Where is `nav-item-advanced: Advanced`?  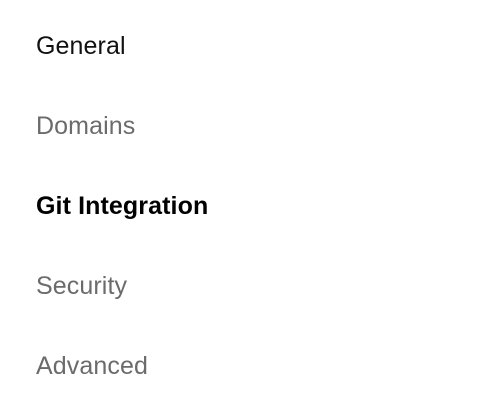 nav-item-advanced: Advanced is located at coordinates (92, 366).